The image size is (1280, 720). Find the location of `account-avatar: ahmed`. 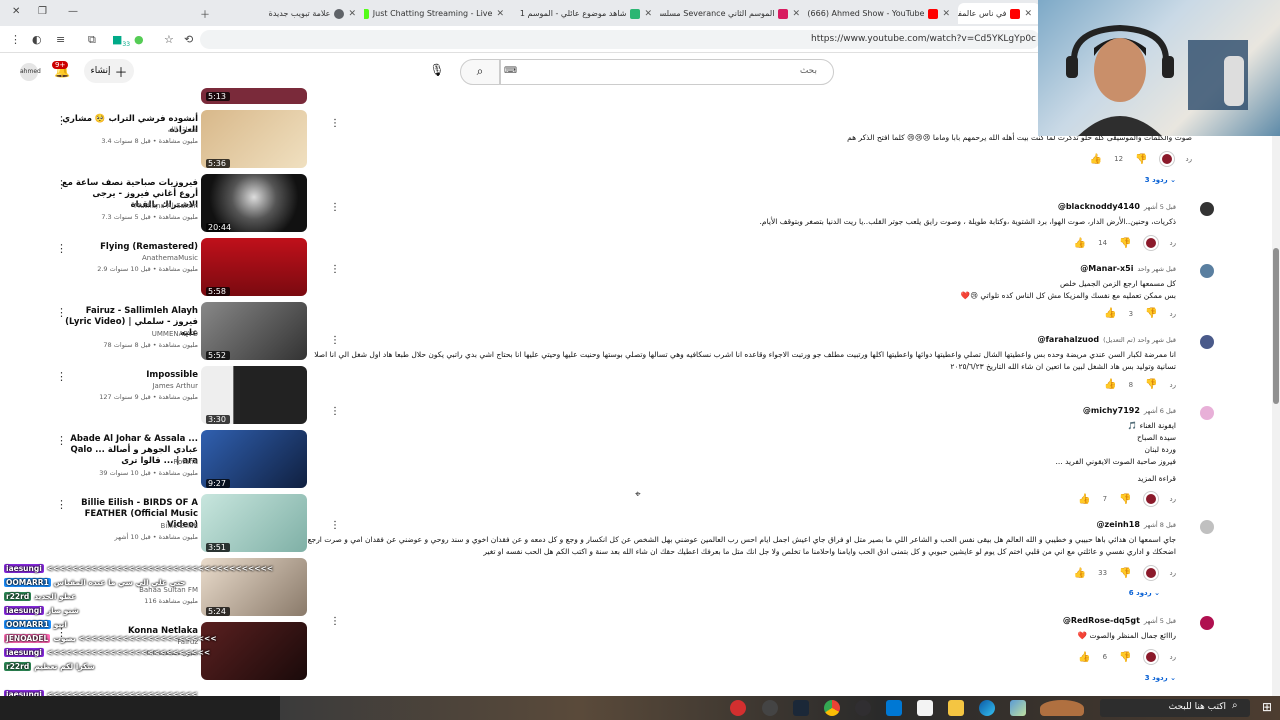

account-avatar: ahmed is located at coordinates (30, 72).